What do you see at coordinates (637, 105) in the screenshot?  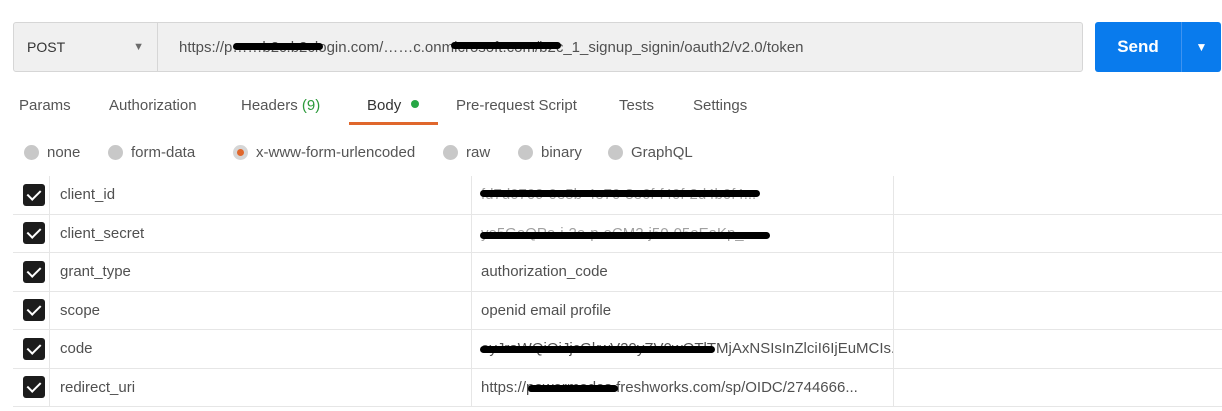 I see `tab-label: Tests` at bounding box center [637, 105].